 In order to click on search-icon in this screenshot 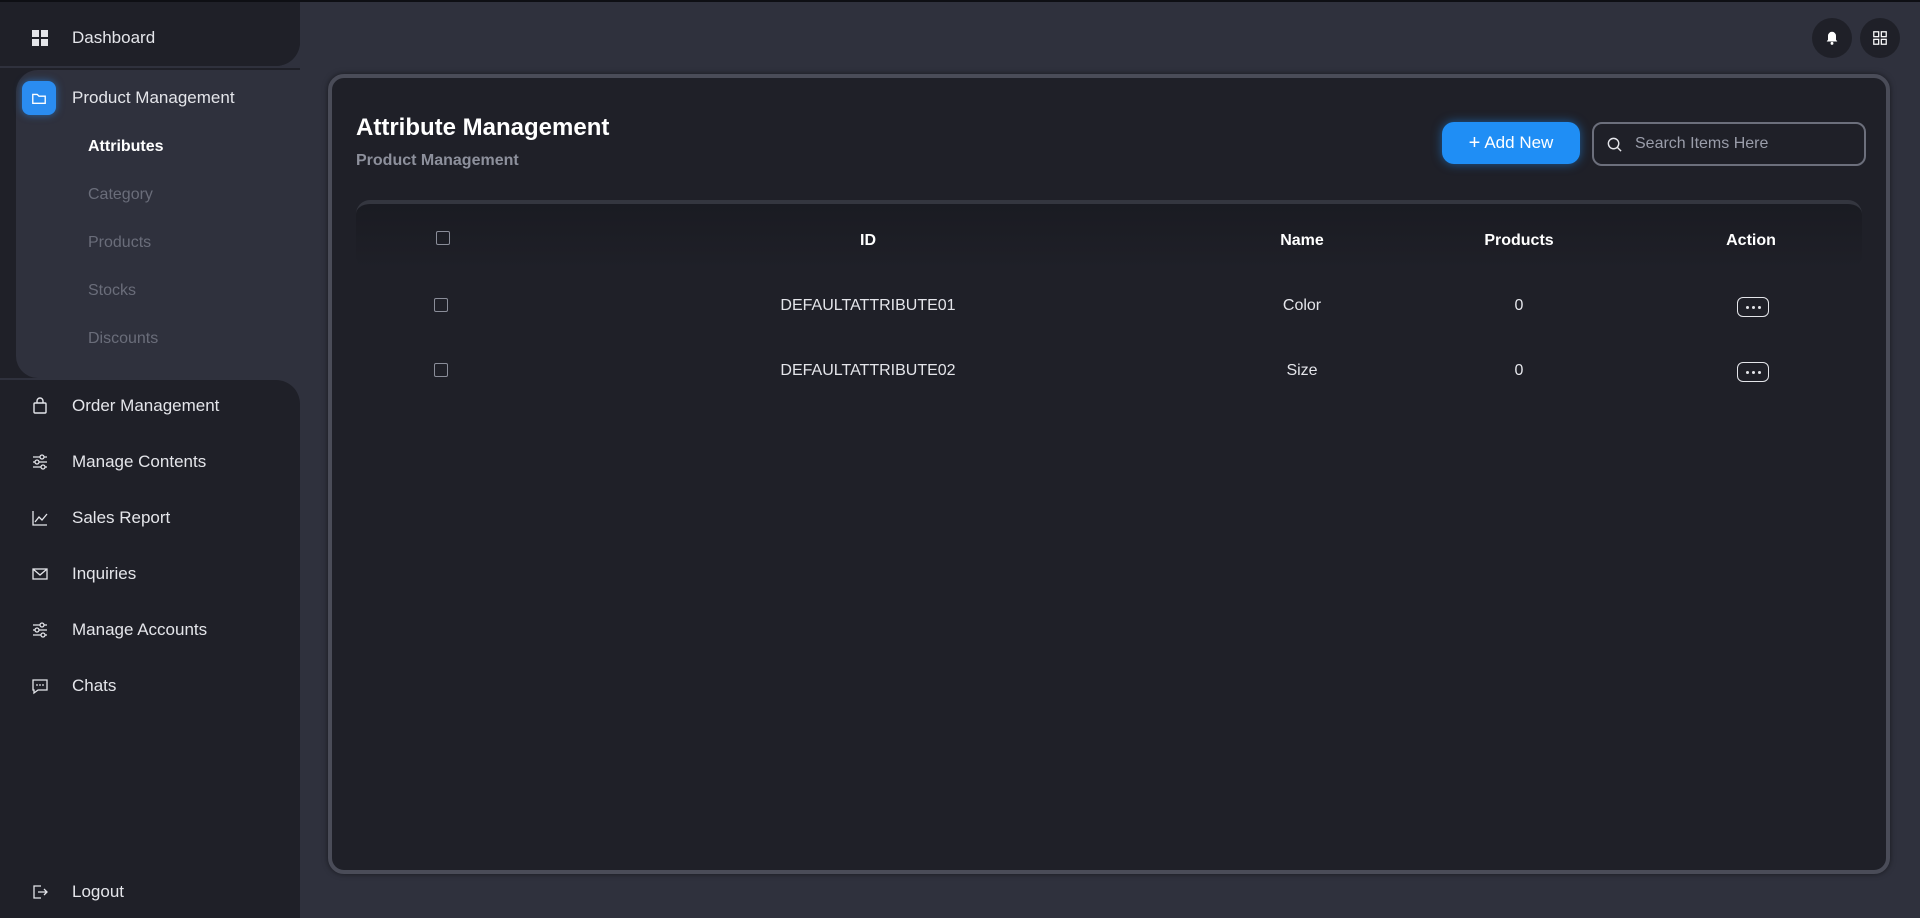, I will do `click(1614, 144)`.